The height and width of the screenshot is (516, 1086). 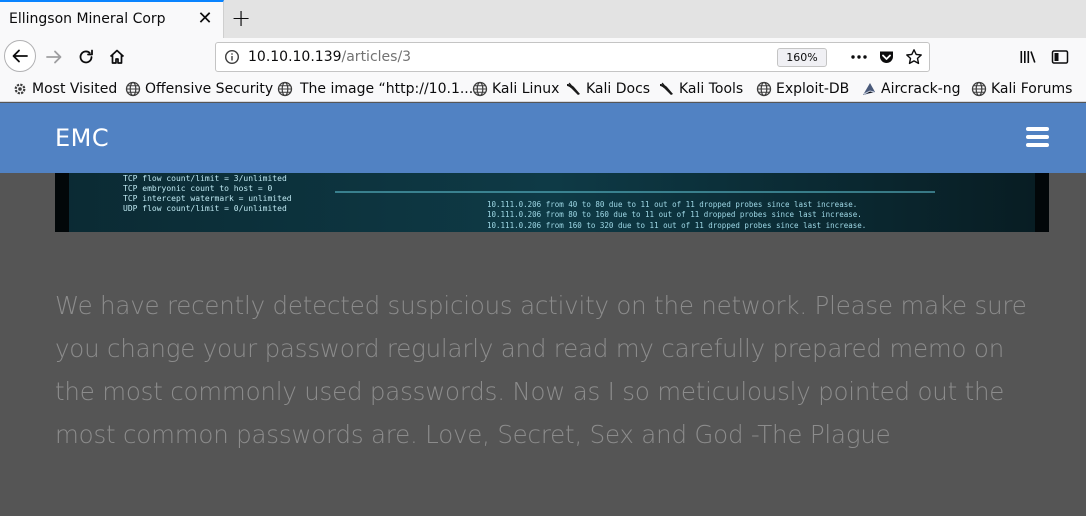 What do you see at coordinates (802, 57) in the screenshot?
I see `zoom-level-button: 160%` at bounding box center [802, 57].